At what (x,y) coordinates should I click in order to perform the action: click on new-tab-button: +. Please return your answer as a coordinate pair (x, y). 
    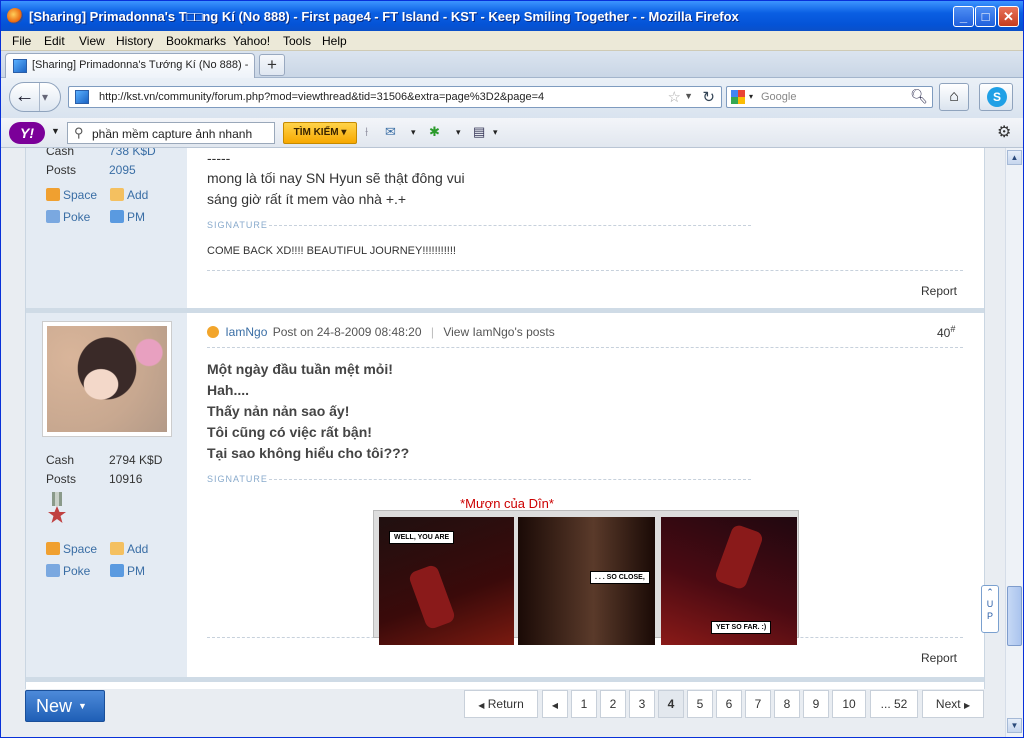
    Looking at the image, I should click on (272, 65).